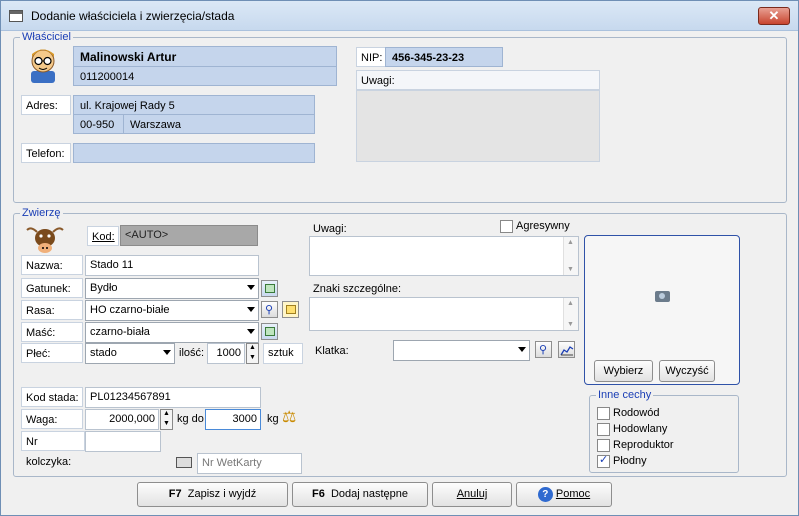 This screenshot has height=516, width=799. Describe the element at coordinates (233, 419) in the screenshot. I see `waga-do-input: 3000` at that location.